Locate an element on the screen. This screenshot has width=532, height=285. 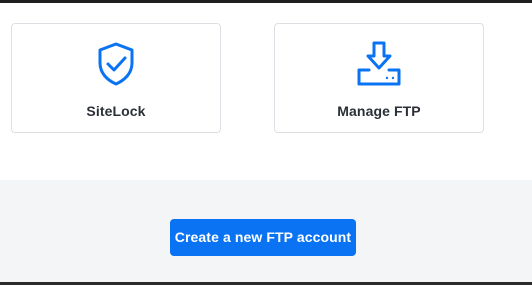
download-server-icon is located at coordinates (379, 64).